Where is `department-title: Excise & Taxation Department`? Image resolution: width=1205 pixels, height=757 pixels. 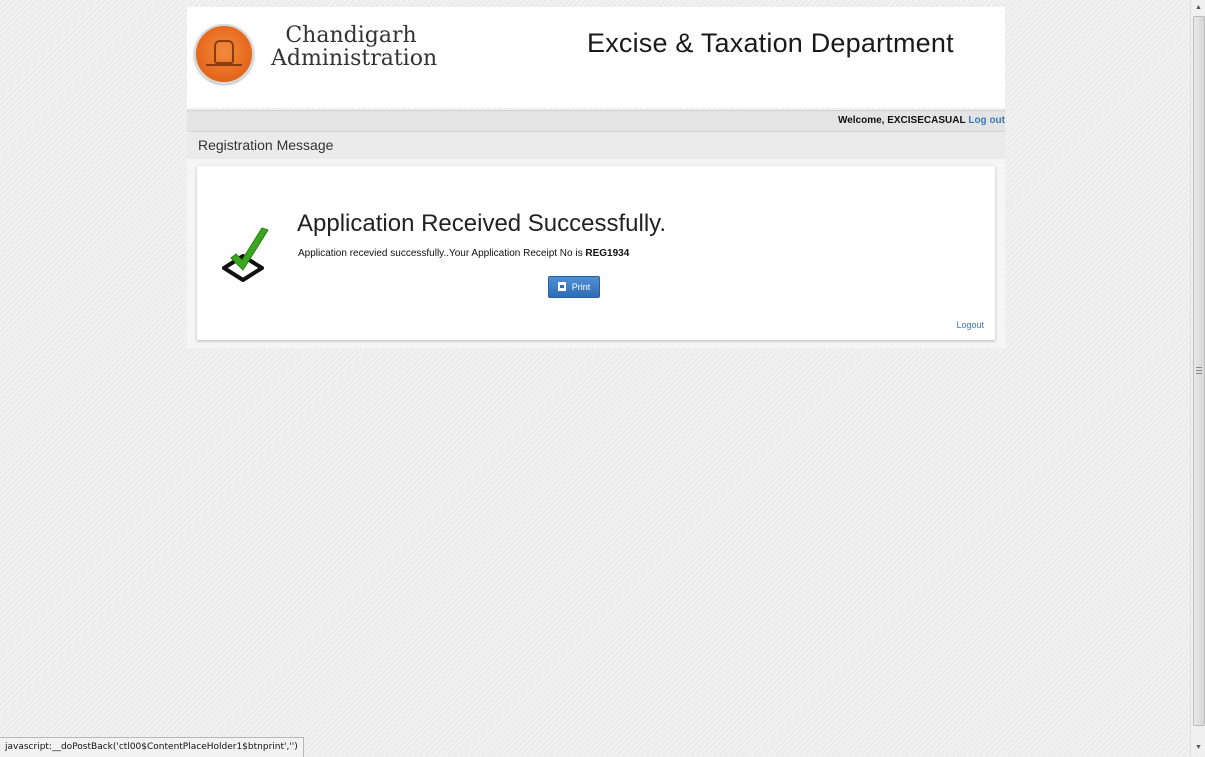 department-title: Excise & Taxation Department is located at coordinates (770, 43).